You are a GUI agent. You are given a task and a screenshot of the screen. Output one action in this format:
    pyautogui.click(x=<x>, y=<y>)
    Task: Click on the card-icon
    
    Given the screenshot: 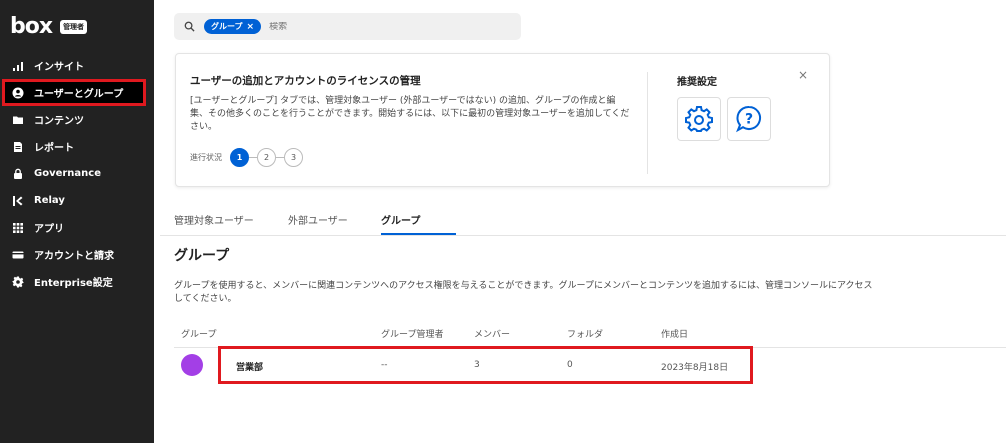 What is the action you would take?
    pyautogui.click(x=18, y=255)
    